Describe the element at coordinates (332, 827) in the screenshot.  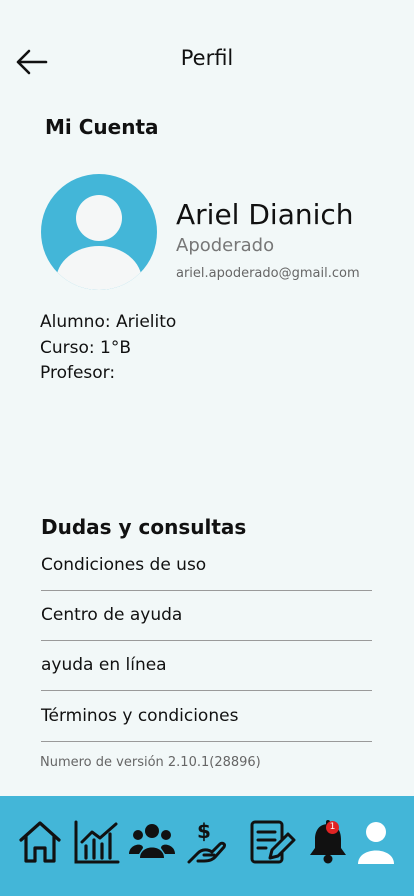
I see `notification-badge: 1` at that location.